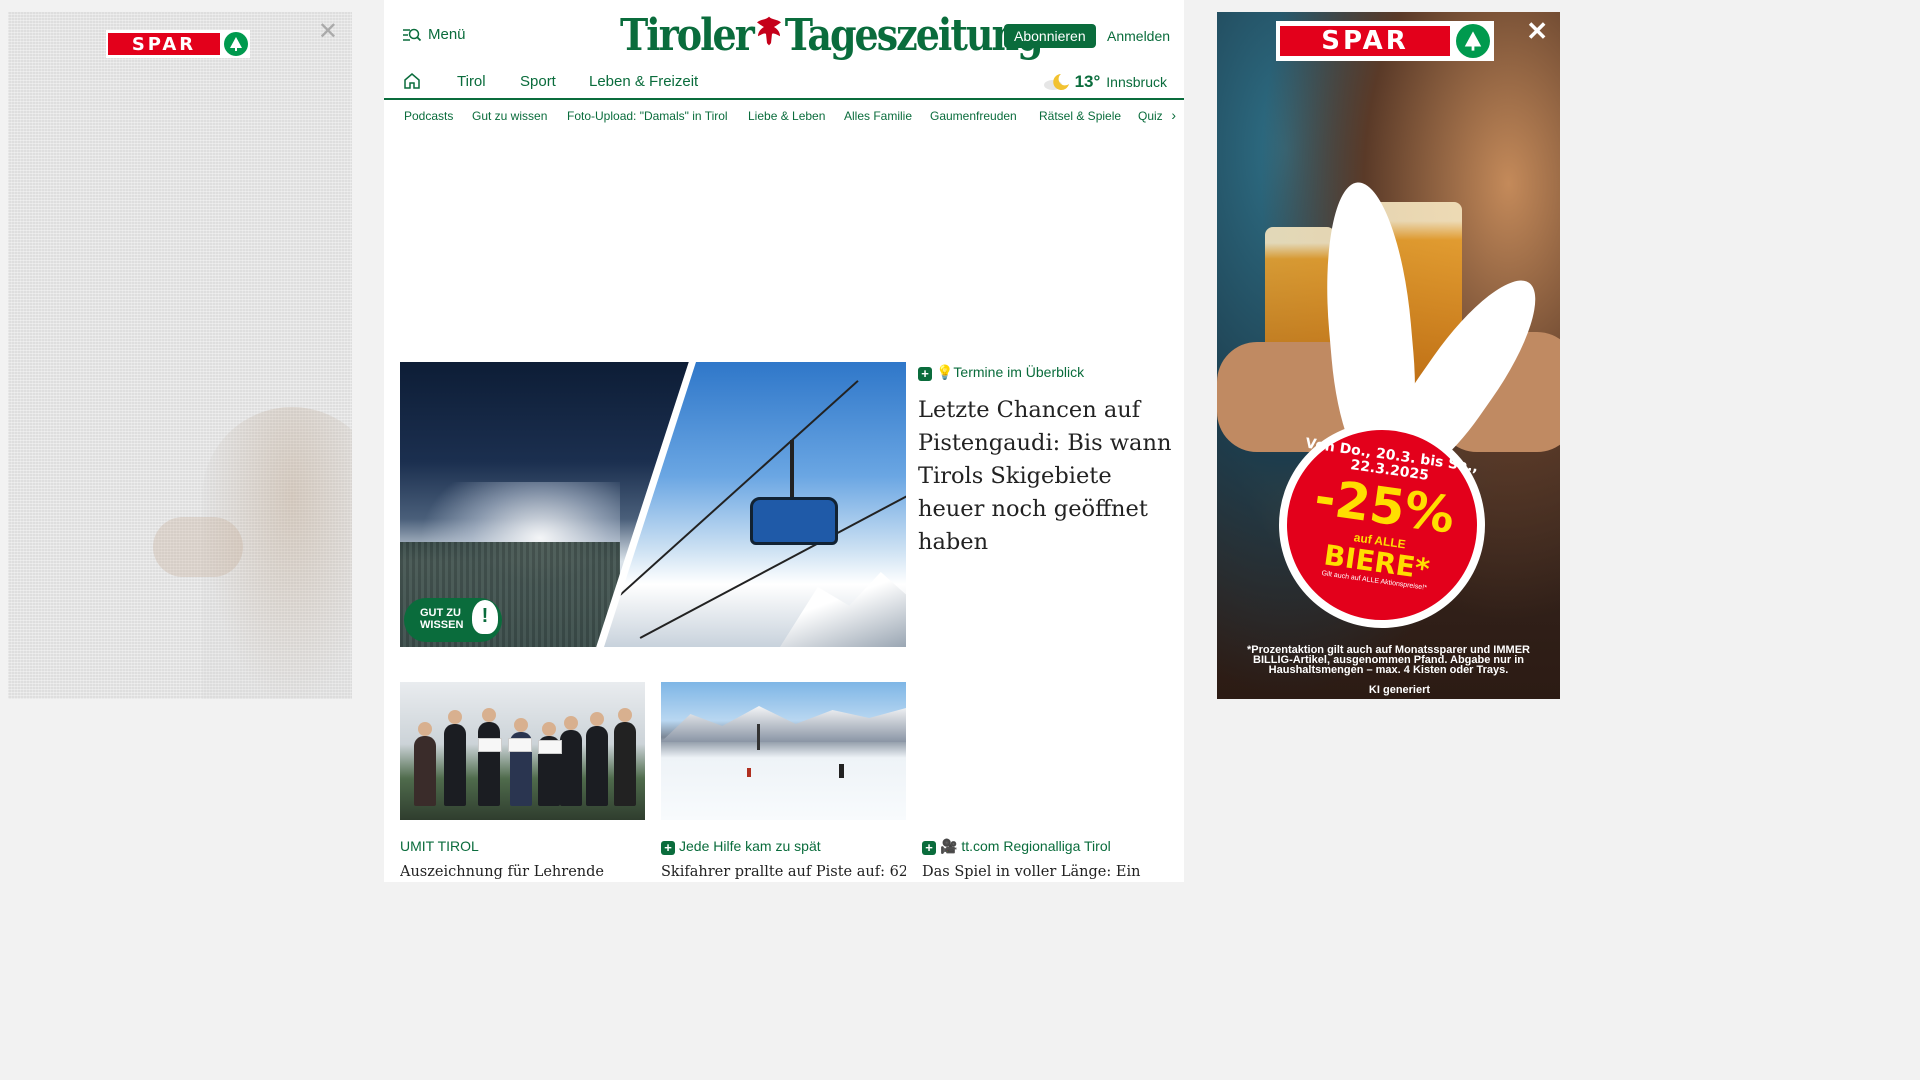 This screenshot has width=1920, height=1080. I want to click on card-kicker-1: UMIT TIROL, so click(439, 846).